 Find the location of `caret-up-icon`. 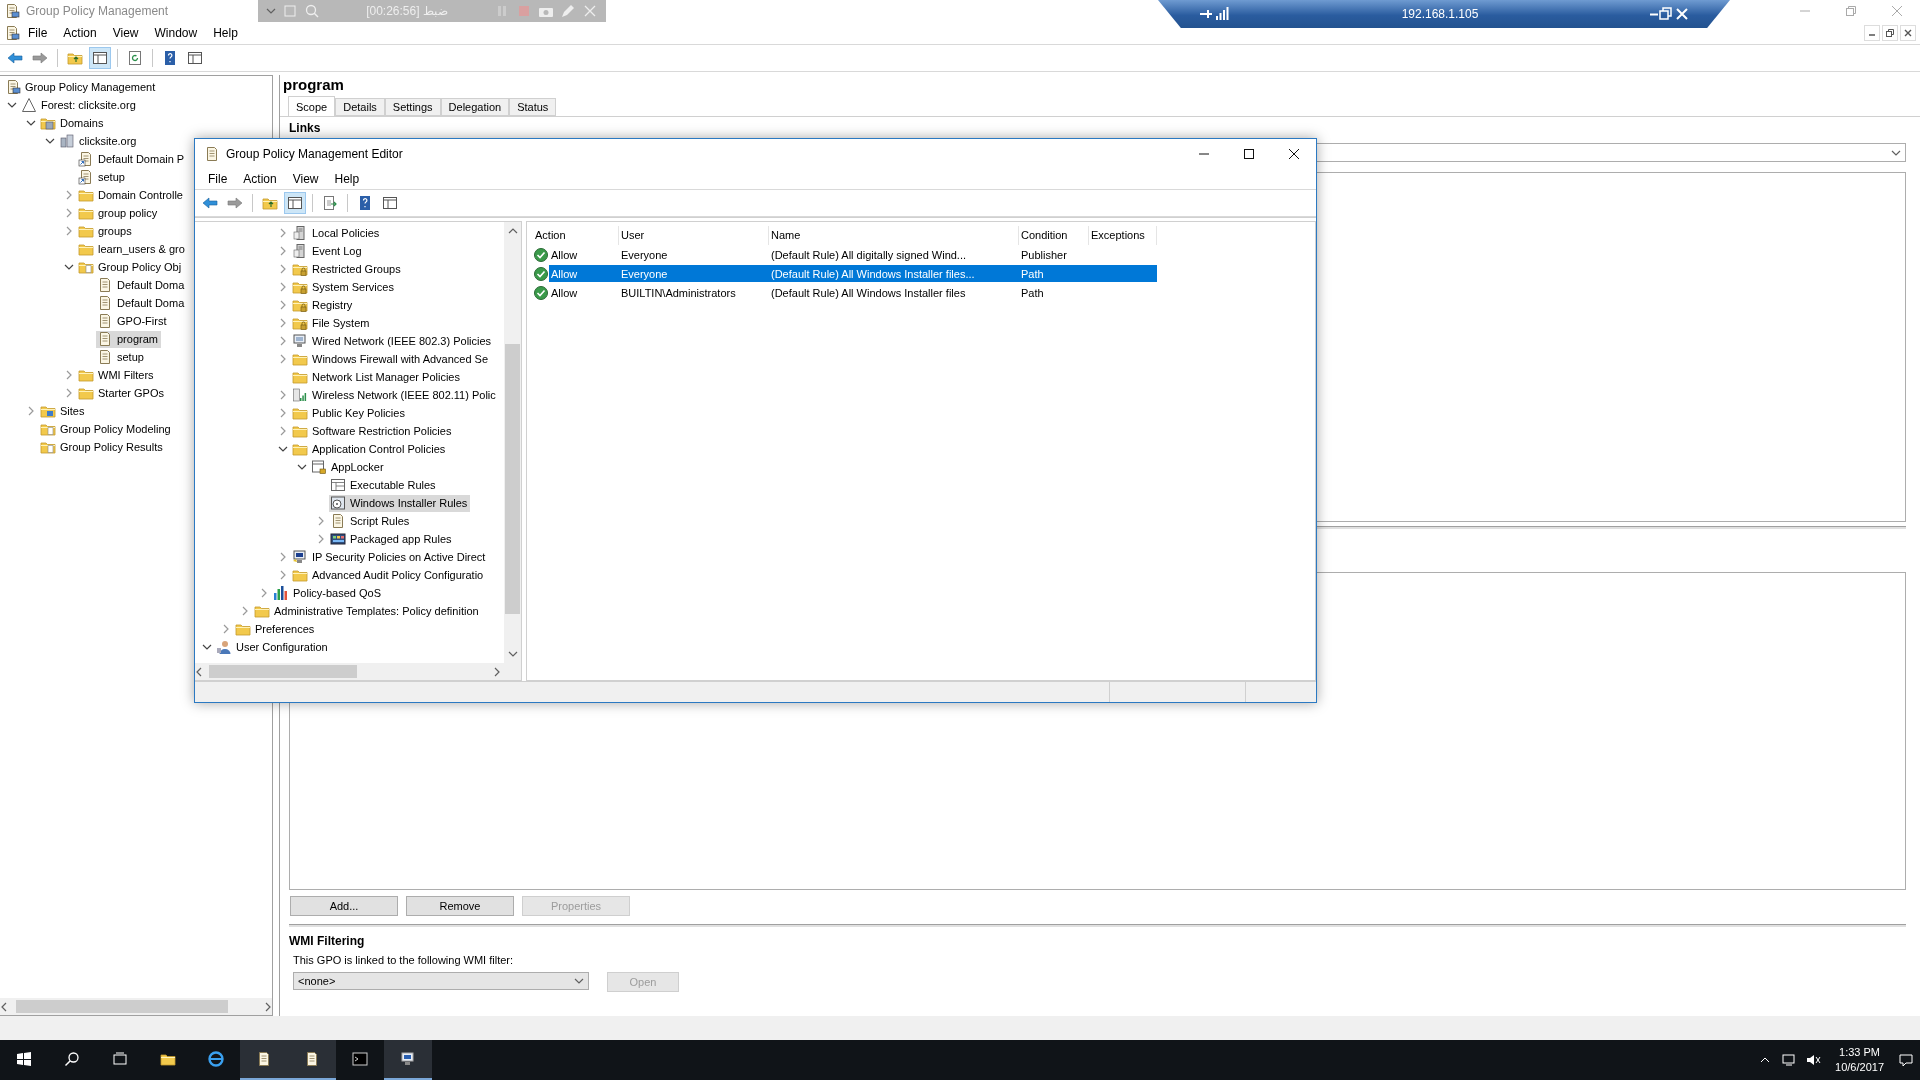

caret-up-icon is located at coordinates (512, 231).